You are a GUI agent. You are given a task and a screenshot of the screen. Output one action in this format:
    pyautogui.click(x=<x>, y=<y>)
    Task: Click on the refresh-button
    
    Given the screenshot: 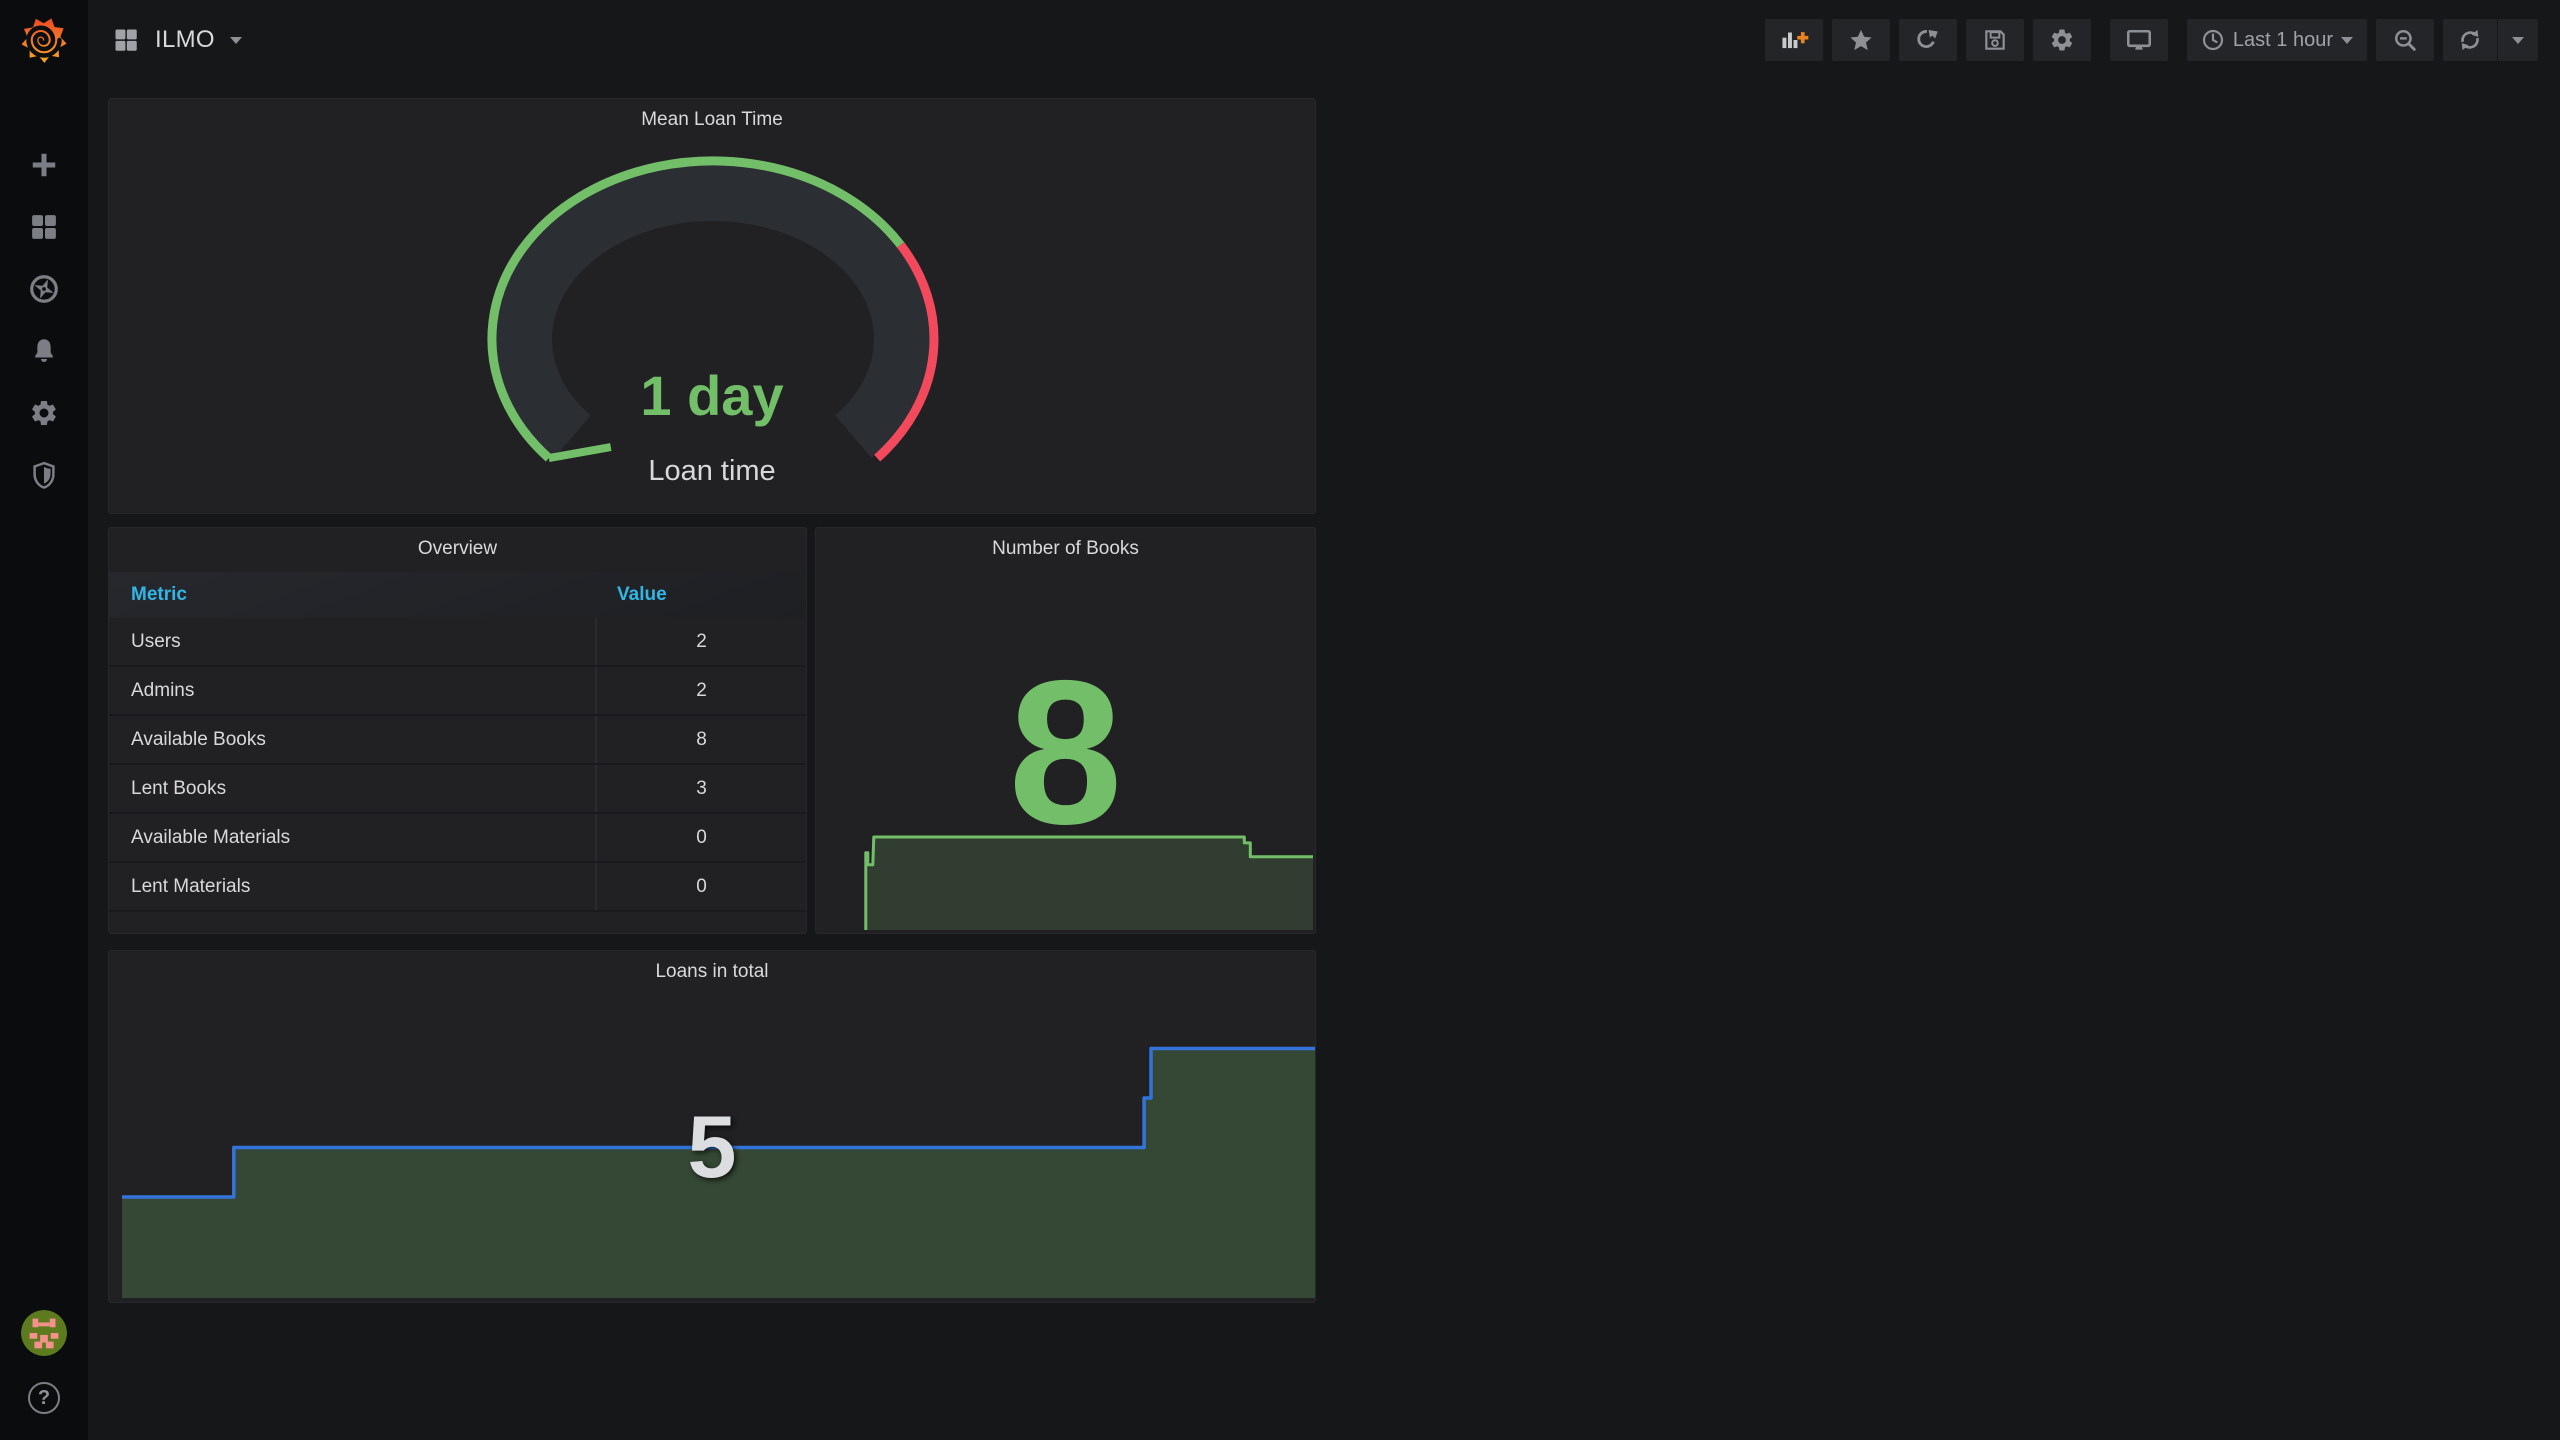 What is the action you would take?
    pyautogui.click(x=2470, y=40)
    